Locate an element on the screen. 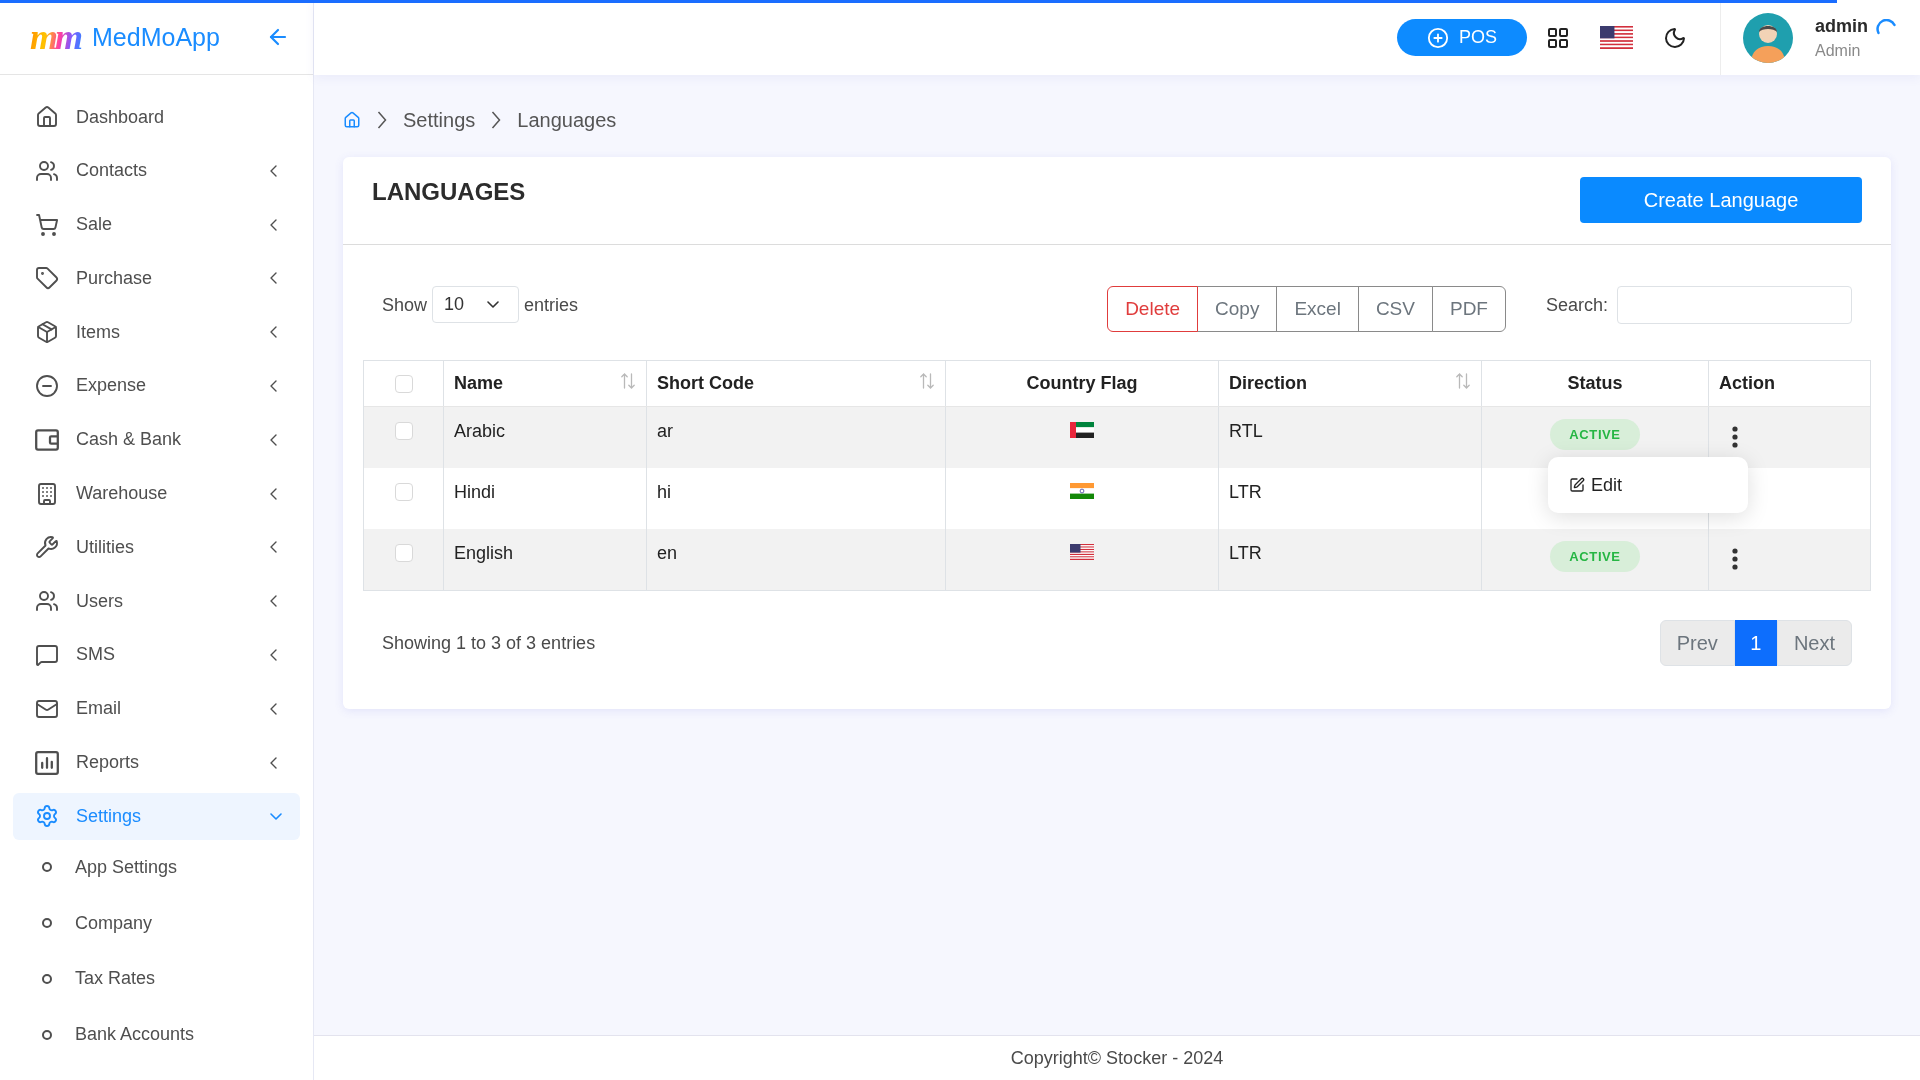 This screenshot has width=1920, height=1080. export-button: PDF is located at coordinates (1468, 309).